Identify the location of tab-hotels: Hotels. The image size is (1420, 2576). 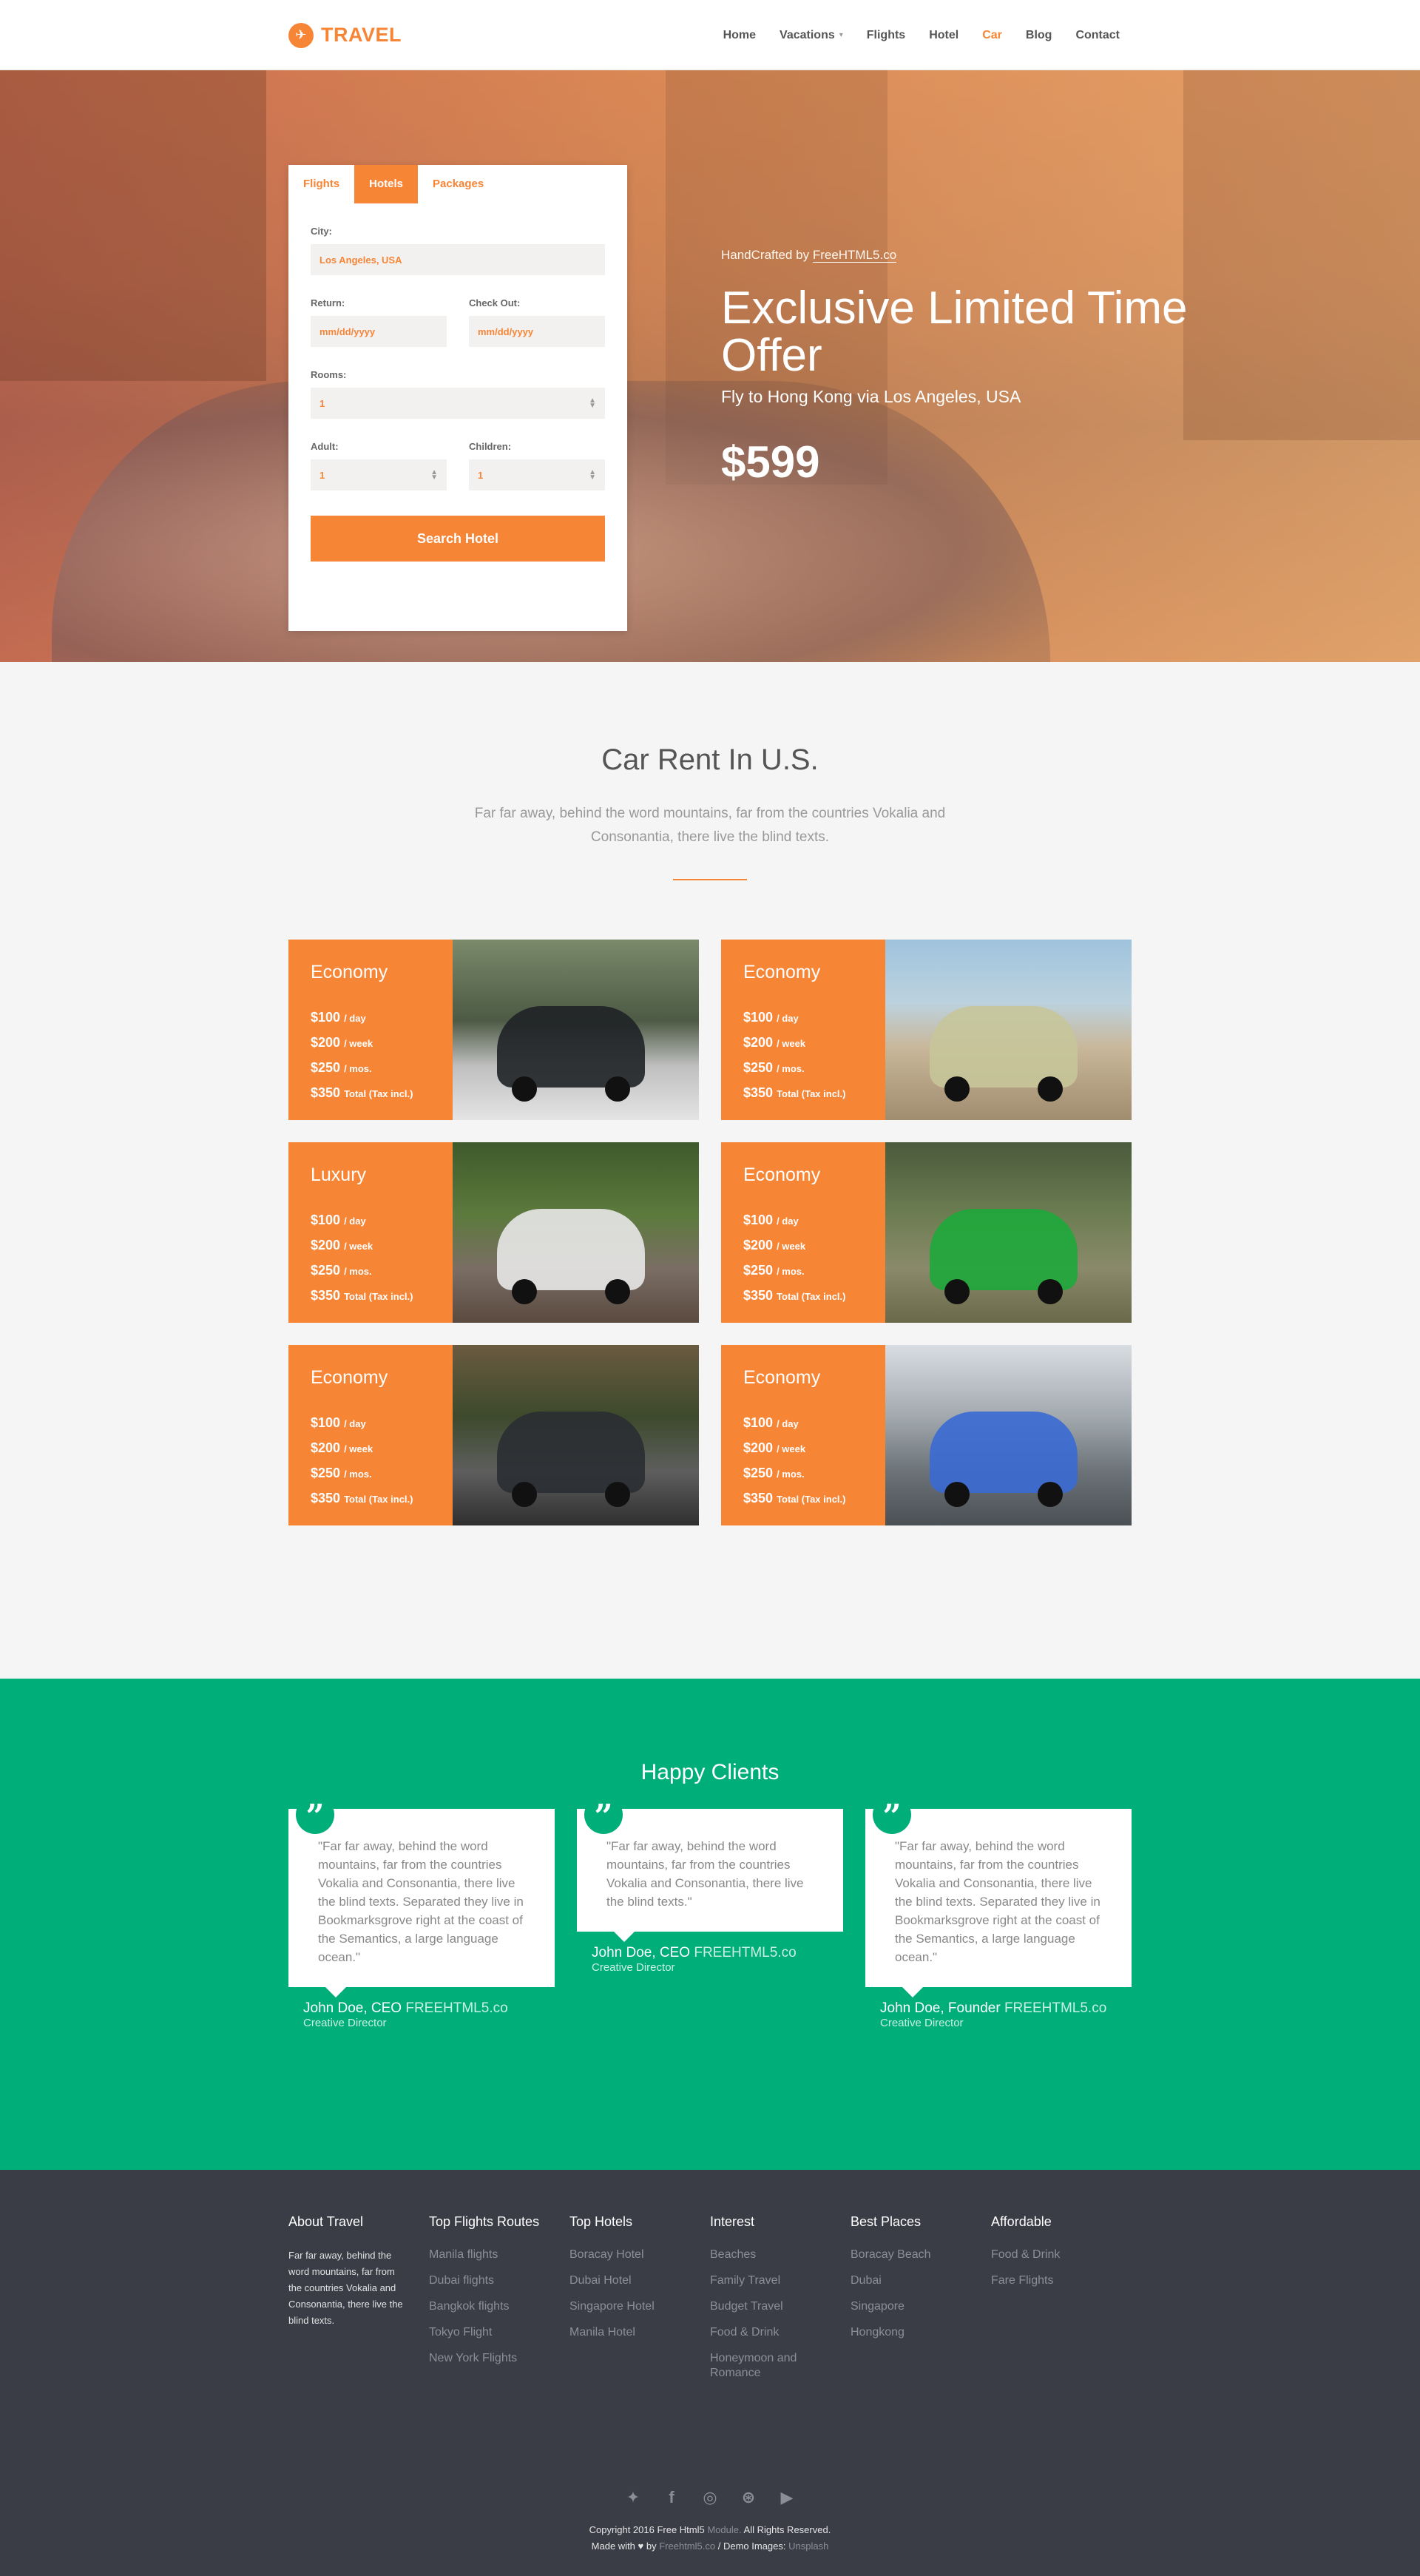
(386, 184).